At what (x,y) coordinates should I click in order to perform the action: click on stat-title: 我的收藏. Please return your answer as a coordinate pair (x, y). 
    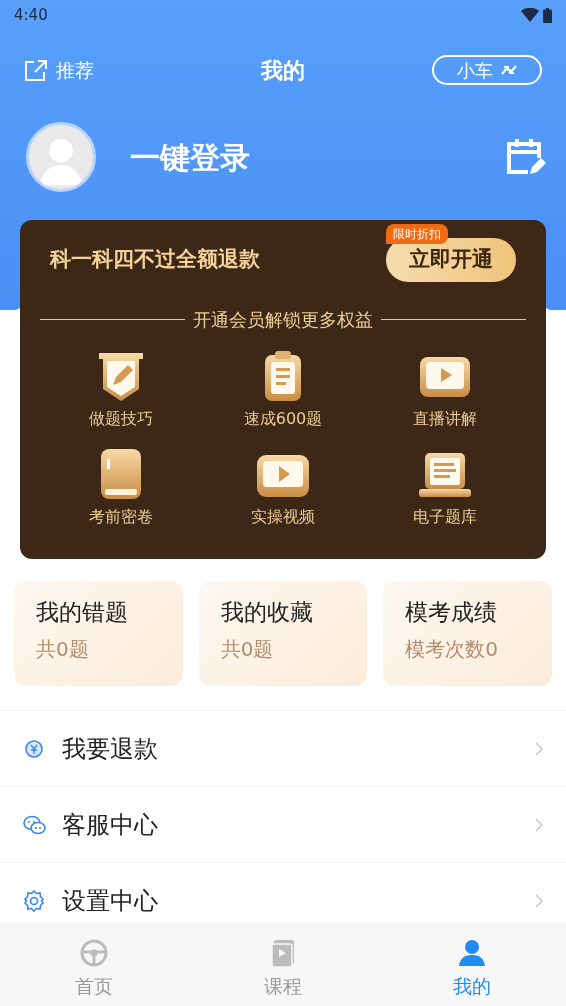
    Looking at the image, I should click on (267, 612).